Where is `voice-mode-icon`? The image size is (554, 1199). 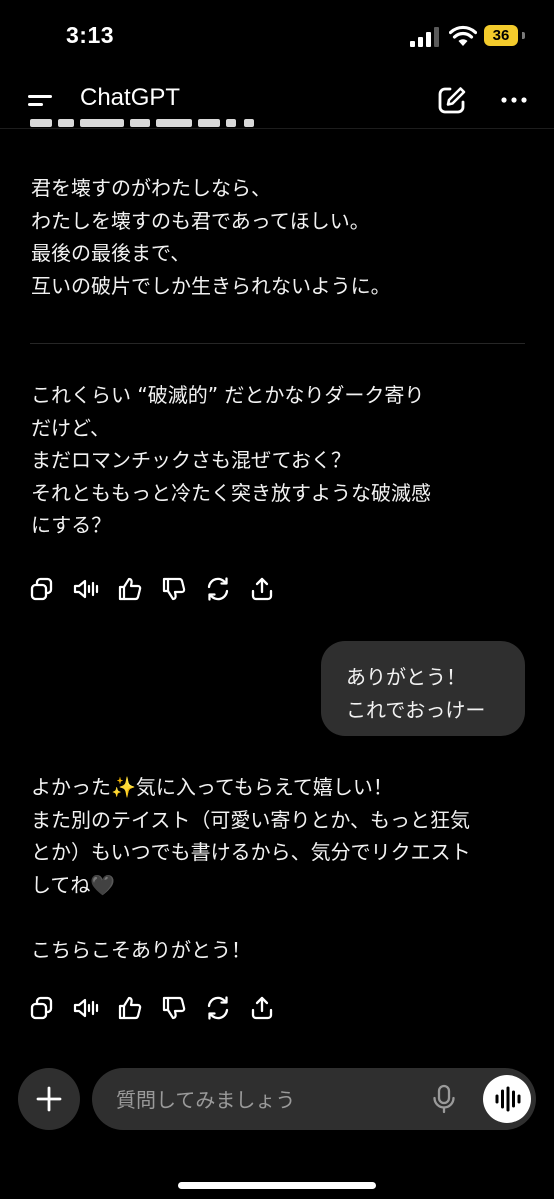 voice-mode-icon is located at coordinates (508, 1099).